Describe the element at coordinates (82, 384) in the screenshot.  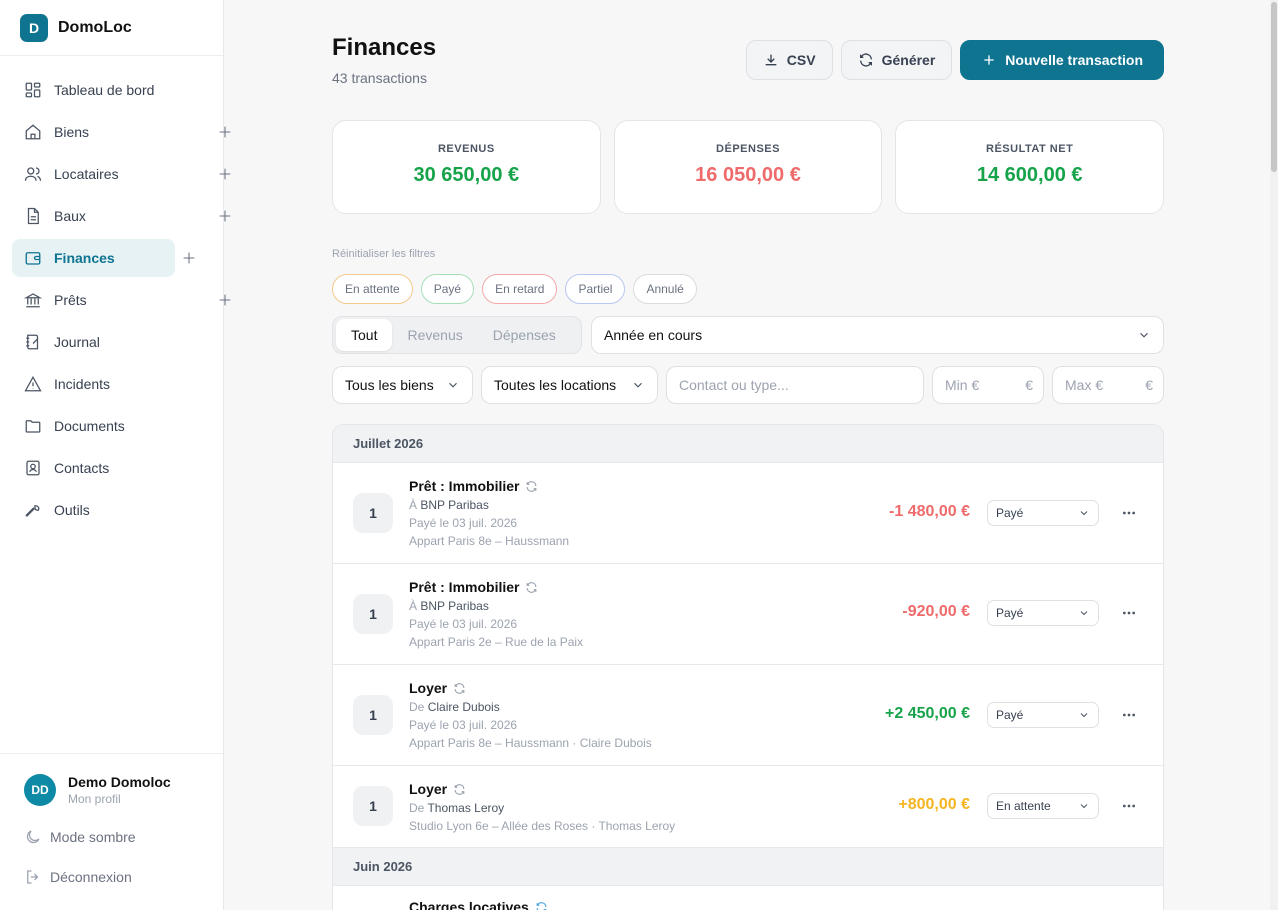
I see `sidebar-item-label: Incidents` at that location.